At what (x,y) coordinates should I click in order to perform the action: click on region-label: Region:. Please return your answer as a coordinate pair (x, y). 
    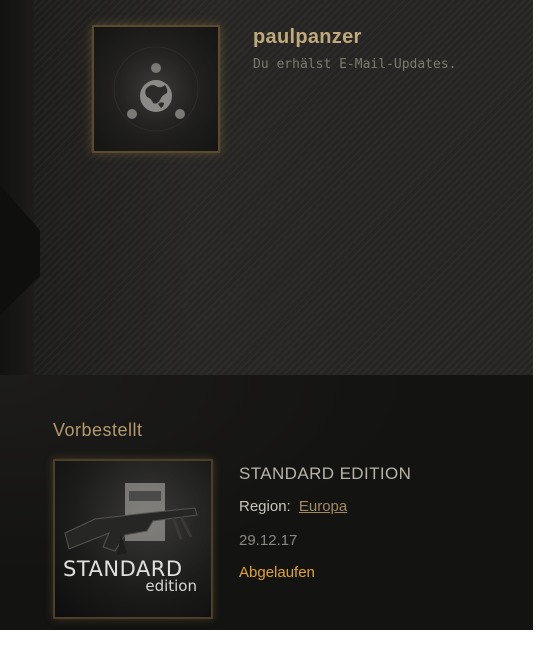
    Looking at the image, I should click on (265, 506).